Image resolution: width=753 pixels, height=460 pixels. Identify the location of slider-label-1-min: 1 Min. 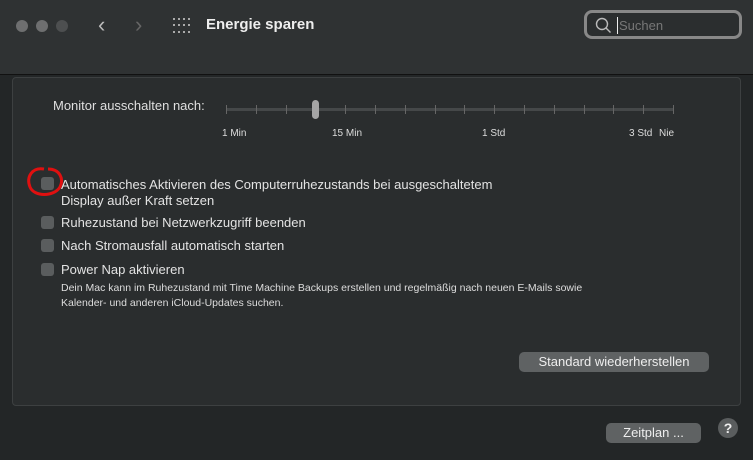
(234, 133).